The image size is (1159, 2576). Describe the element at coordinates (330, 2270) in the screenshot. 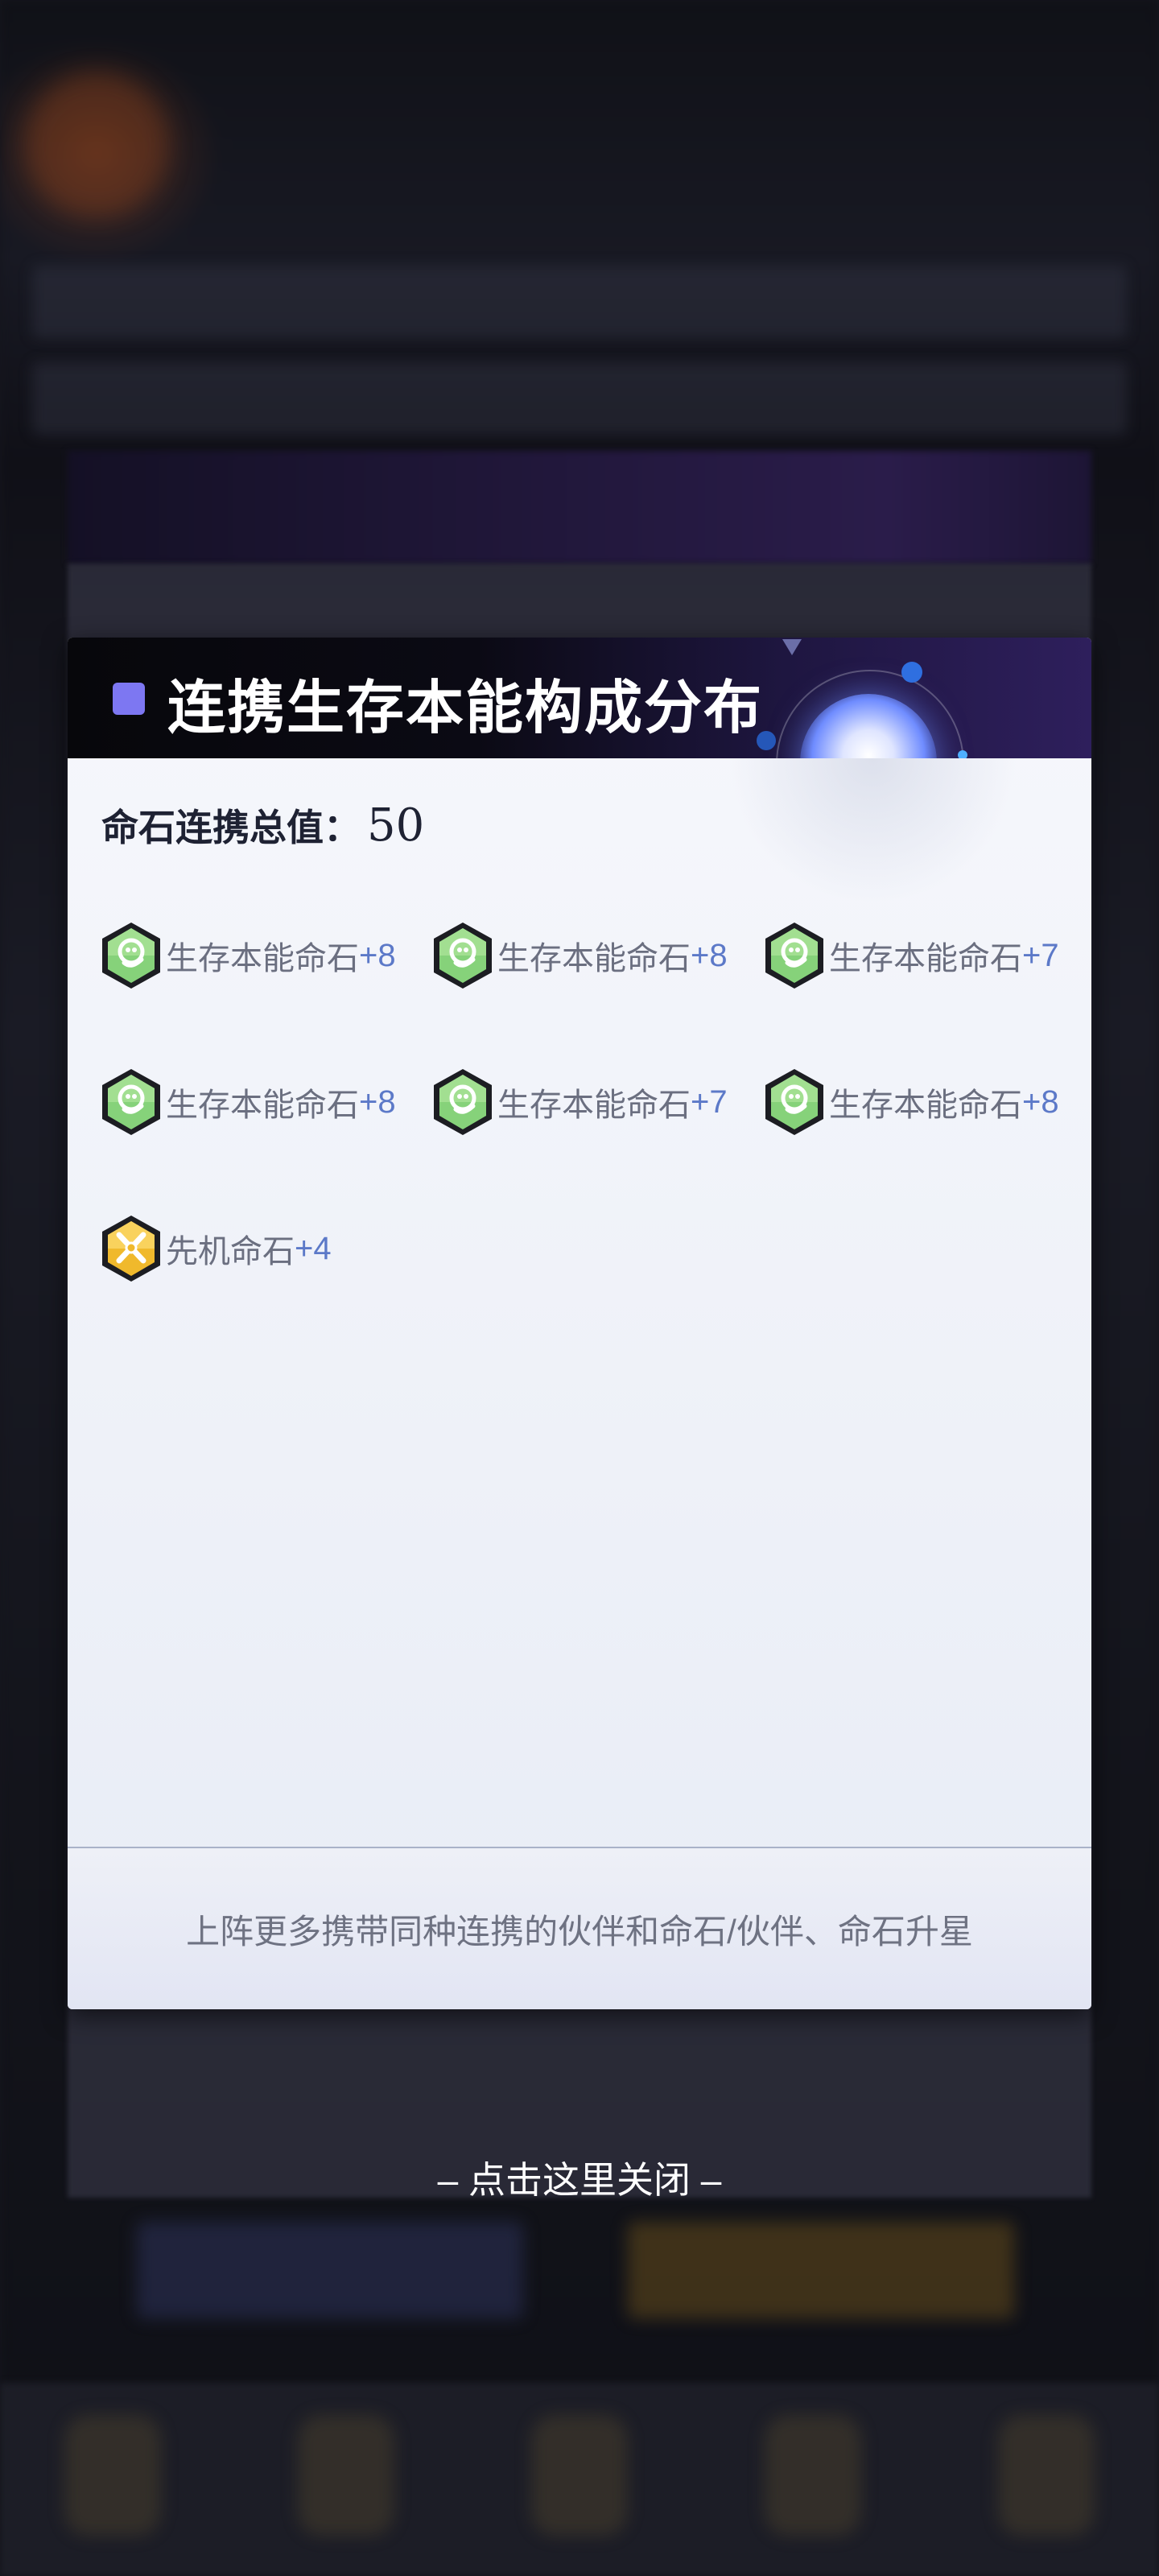

I see `background-button-left` at that location.